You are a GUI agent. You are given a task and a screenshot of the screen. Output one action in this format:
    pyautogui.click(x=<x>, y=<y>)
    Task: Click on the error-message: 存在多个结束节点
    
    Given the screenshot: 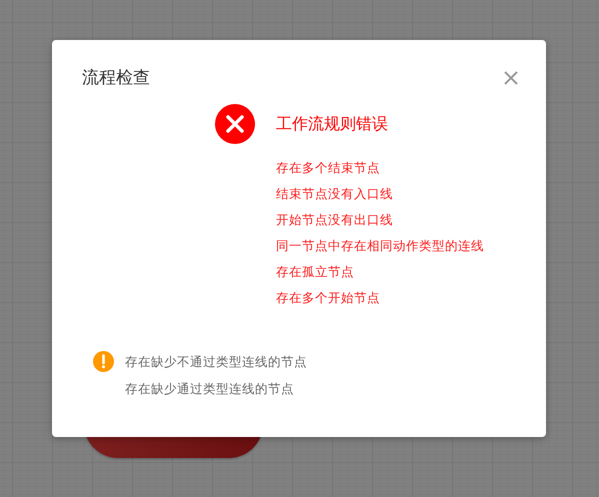 What is the action you would take?
    pyautogui.click(x=328, y=168)
    